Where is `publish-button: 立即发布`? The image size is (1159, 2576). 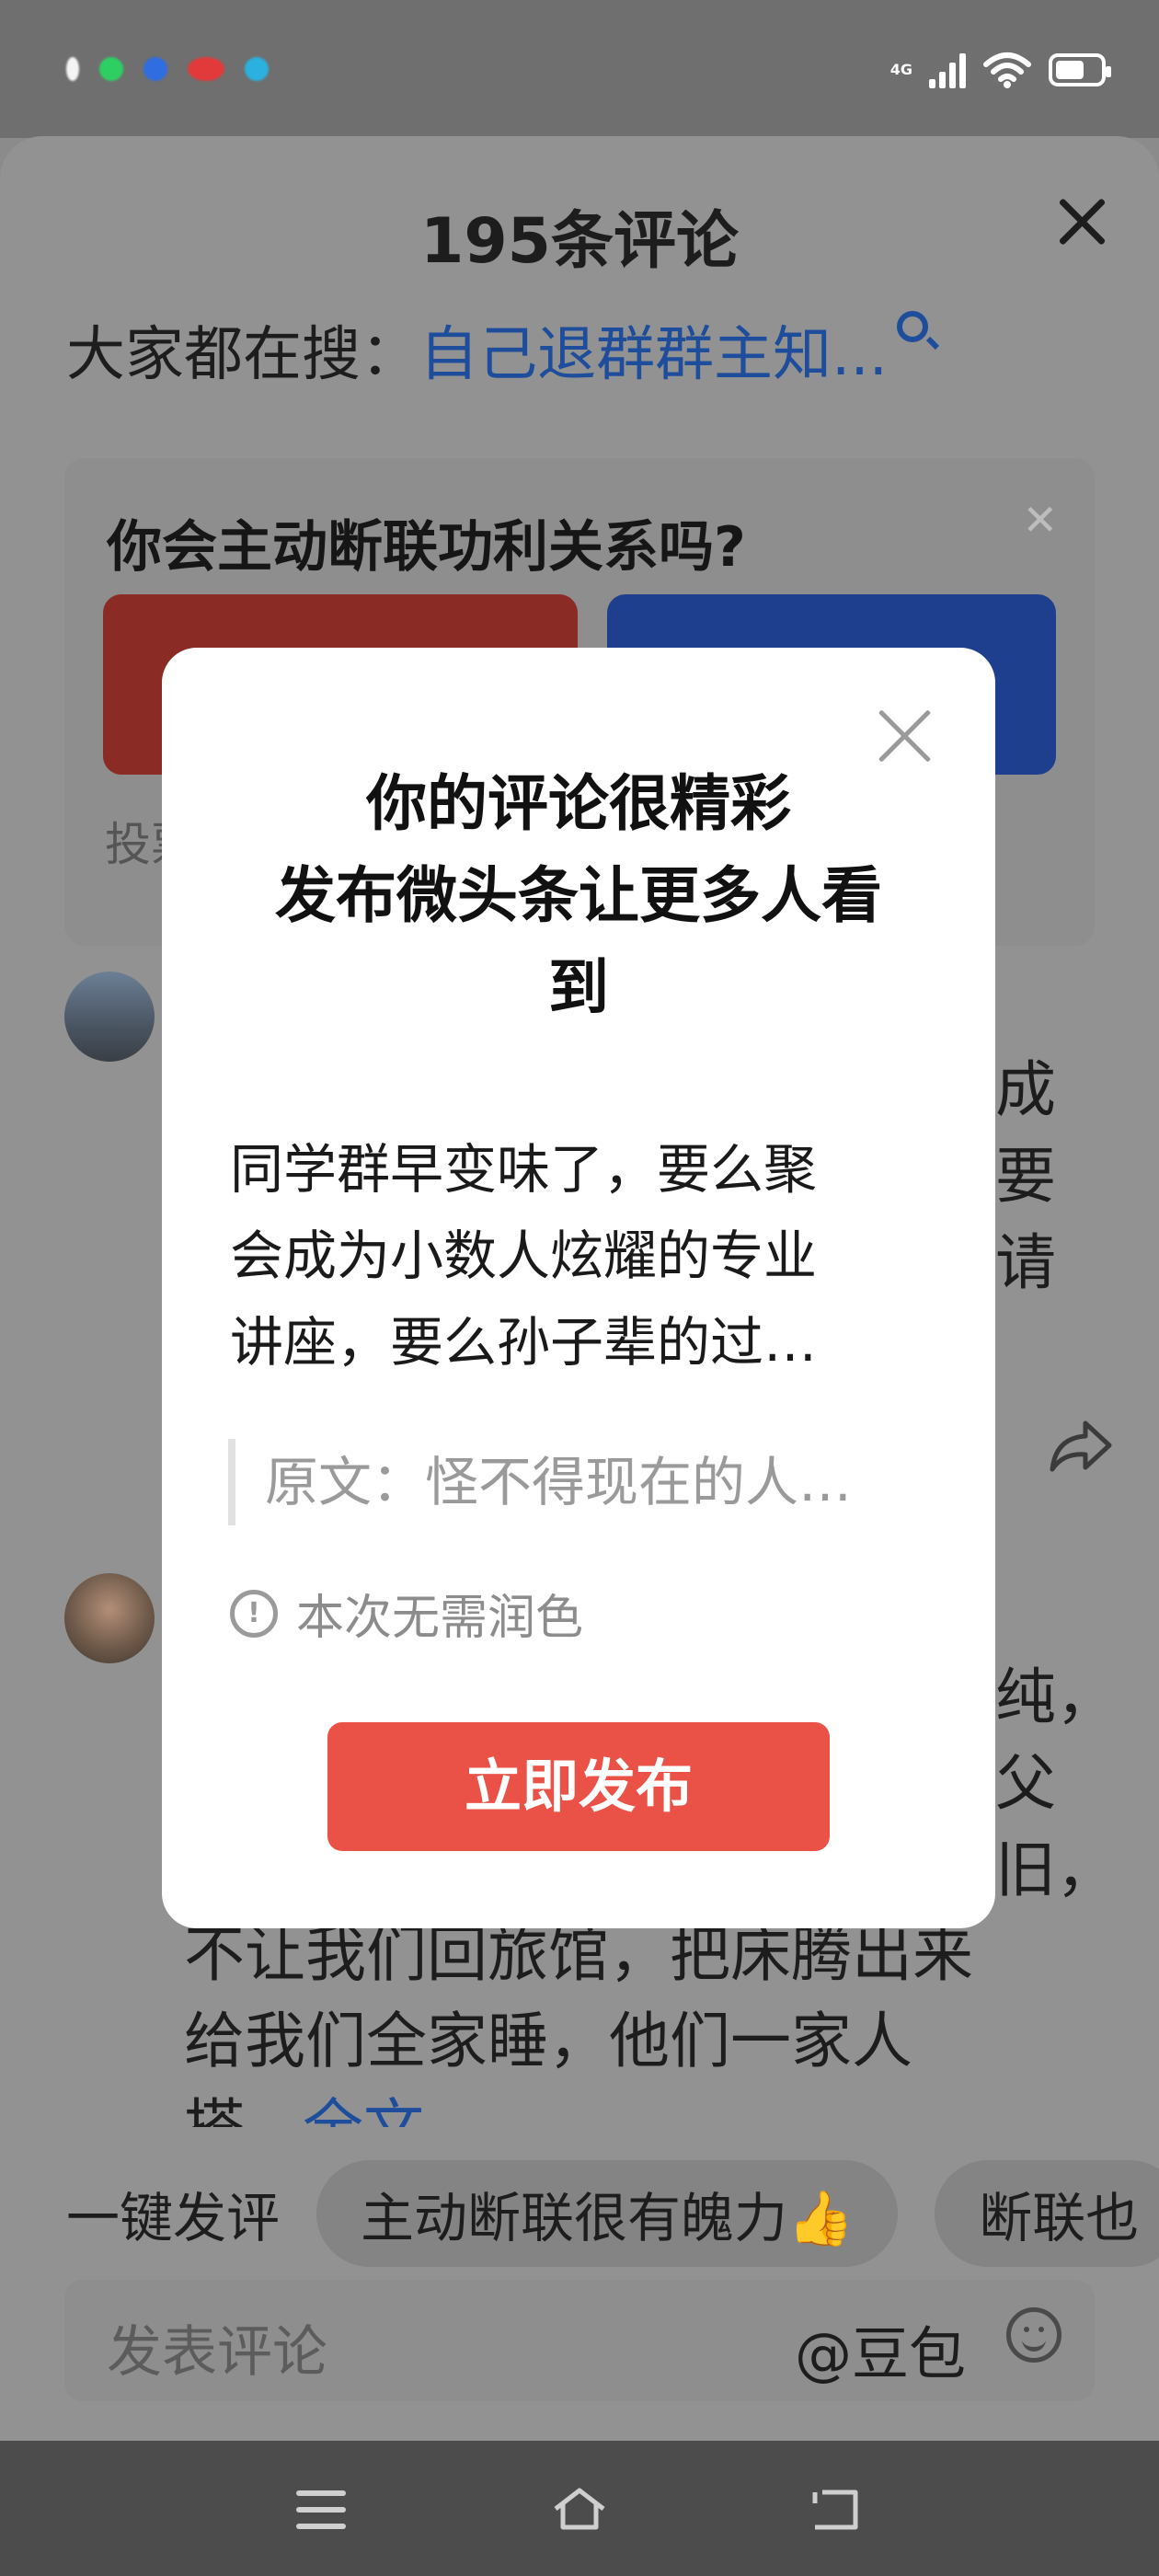
publish-button: 立即发布 is located at coordinates (578, 1786).